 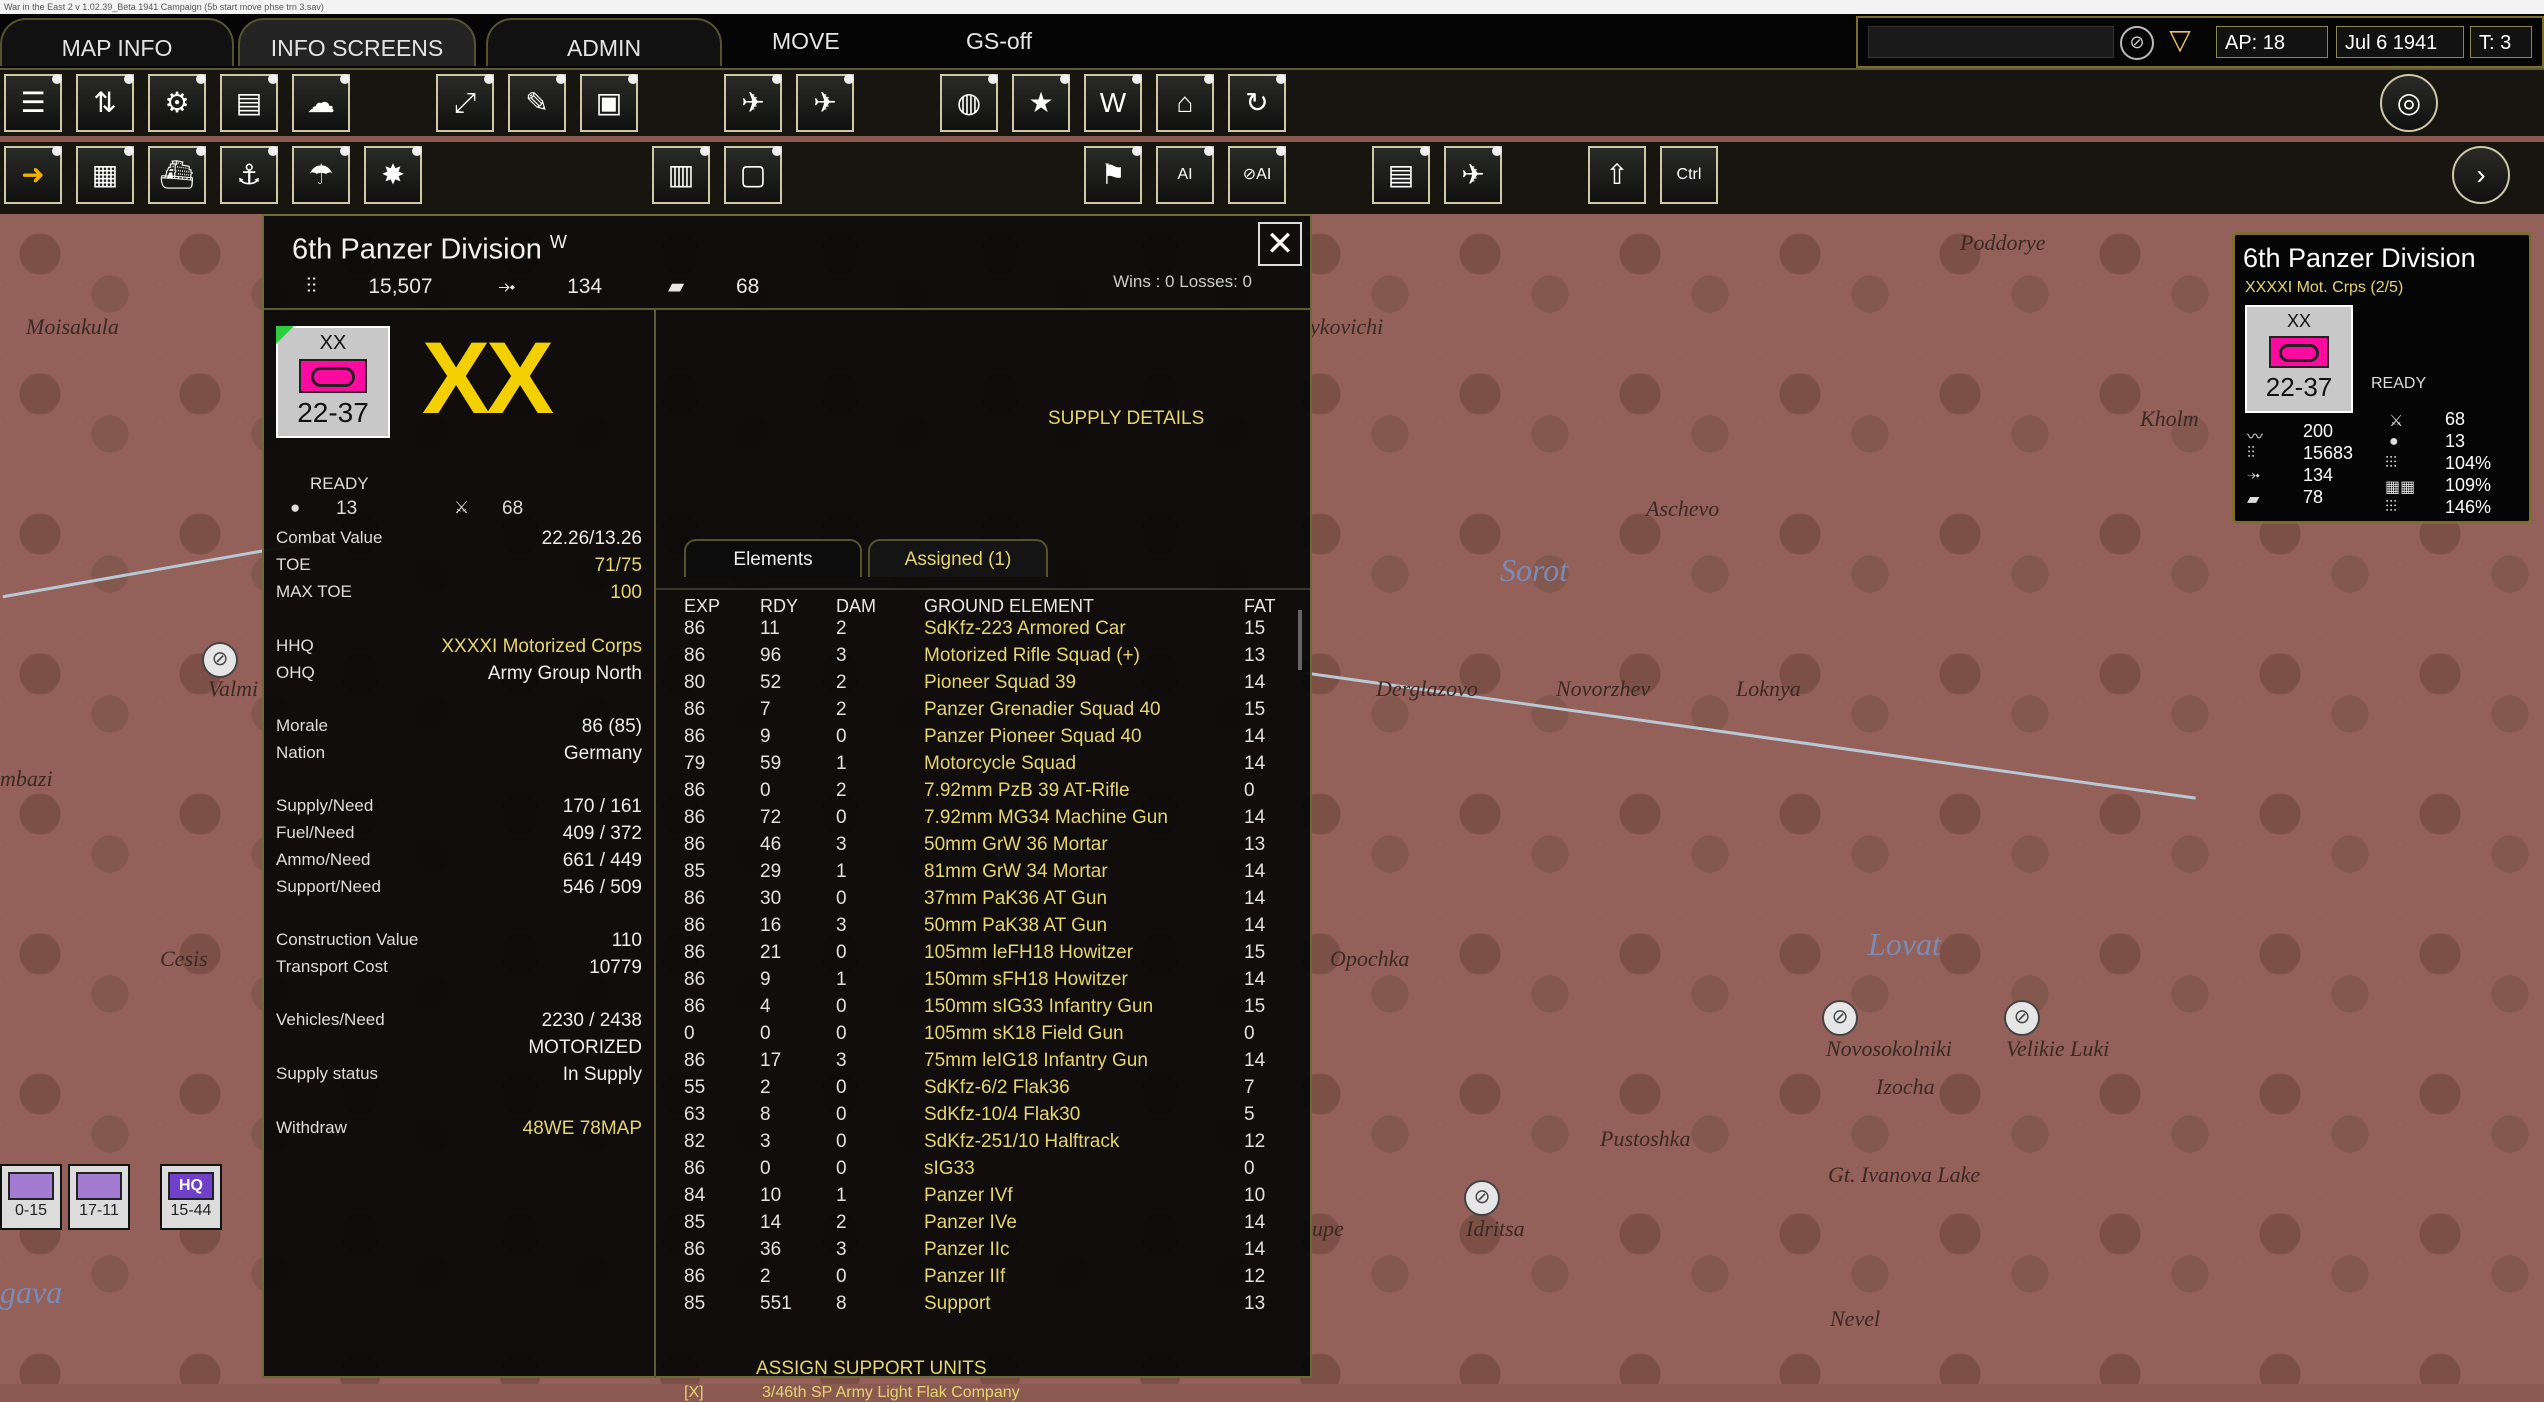 What do you see at coordinates (773, 558) in the screenshot?
I see `tab-elements: Elements` at bounding box center [773, 558].